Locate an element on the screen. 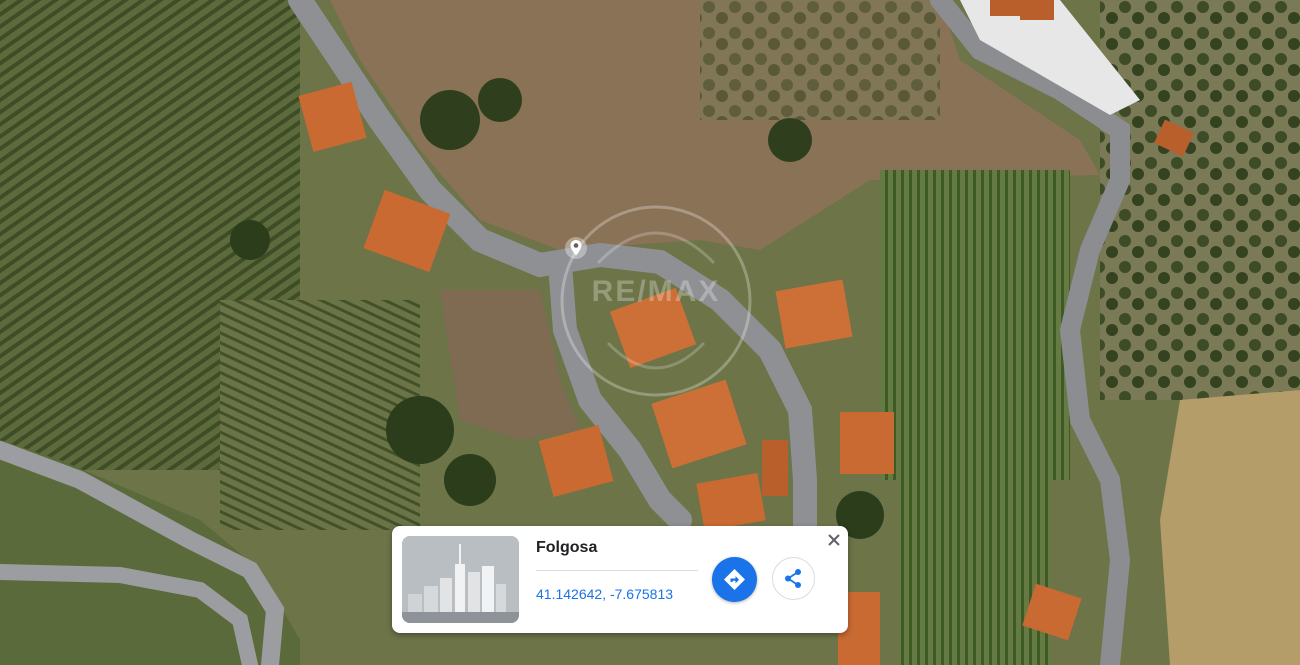  vineyard-southeast is located at coordinates (975, 572).